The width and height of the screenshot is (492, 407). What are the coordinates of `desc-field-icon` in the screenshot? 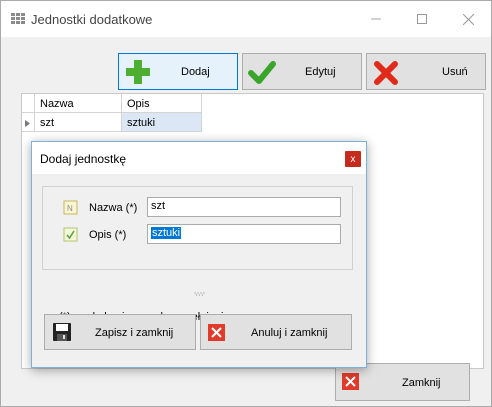 It's located at (70, 234).